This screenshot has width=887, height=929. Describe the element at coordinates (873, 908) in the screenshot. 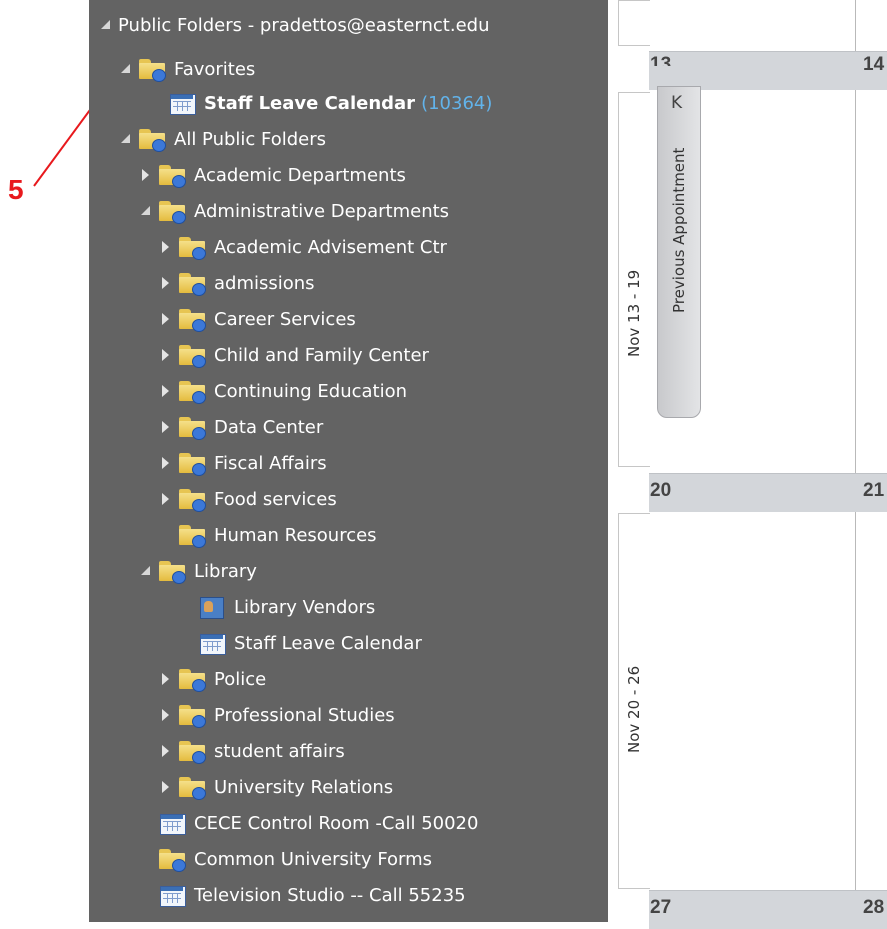

I see `day-28-label: 28` at that location.